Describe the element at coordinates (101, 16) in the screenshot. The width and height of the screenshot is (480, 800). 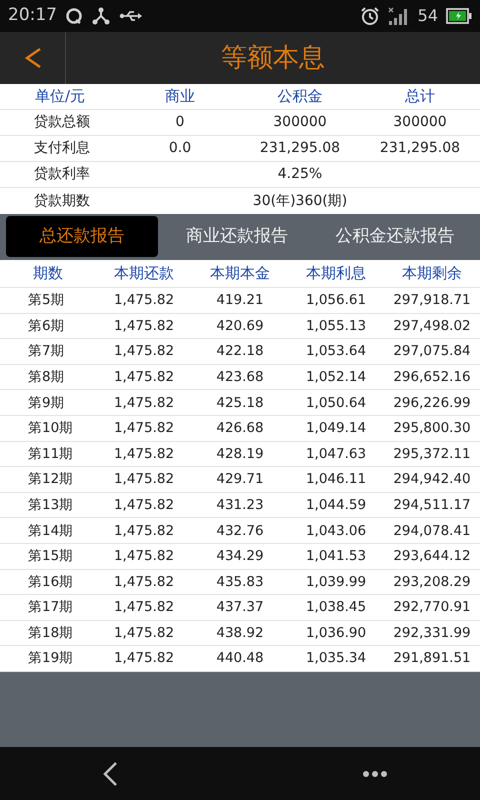
I see `share-icon` at that location.